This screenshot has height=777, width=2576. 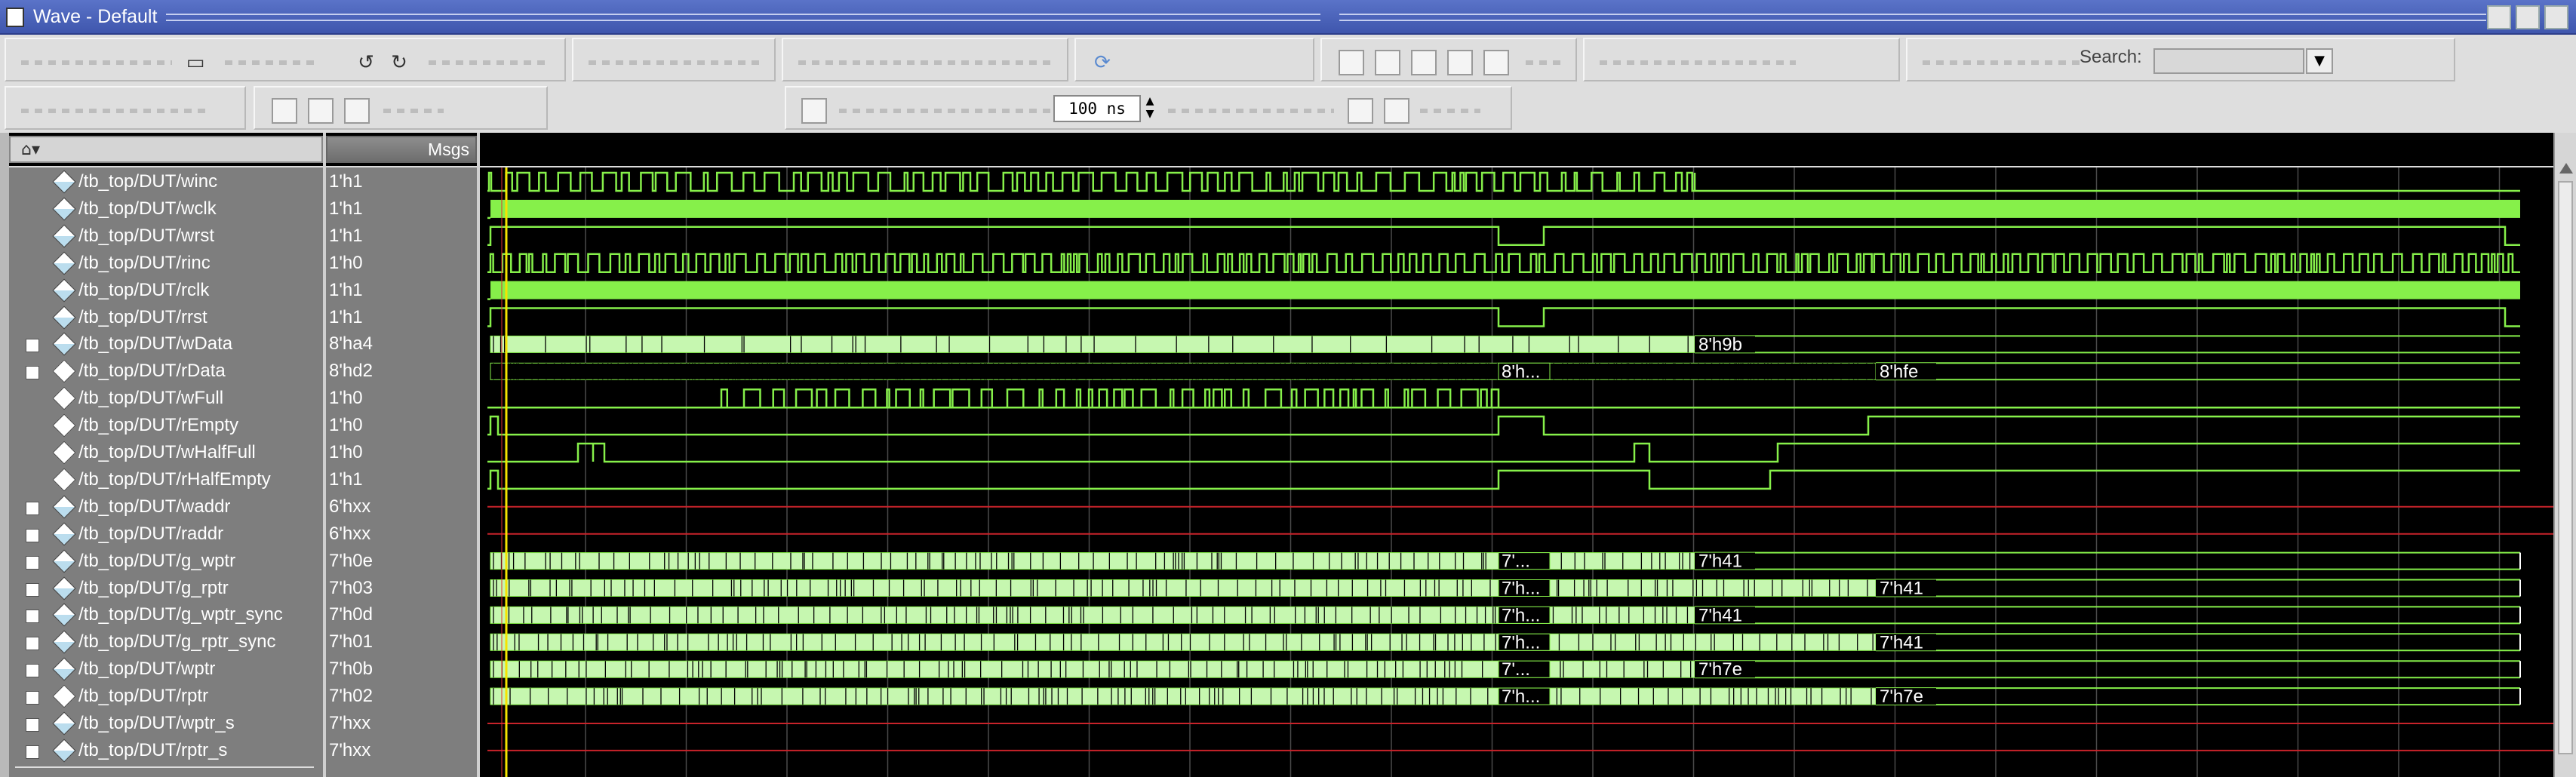 I want to click on signal-name: /tb_top/DUT/rData, so click(x=152, y=371).